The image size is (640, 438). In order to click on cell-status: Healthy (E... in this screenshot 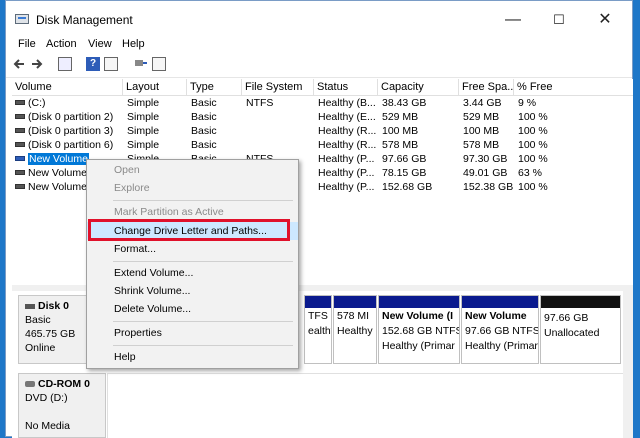, I will do `click(347, 117)`.